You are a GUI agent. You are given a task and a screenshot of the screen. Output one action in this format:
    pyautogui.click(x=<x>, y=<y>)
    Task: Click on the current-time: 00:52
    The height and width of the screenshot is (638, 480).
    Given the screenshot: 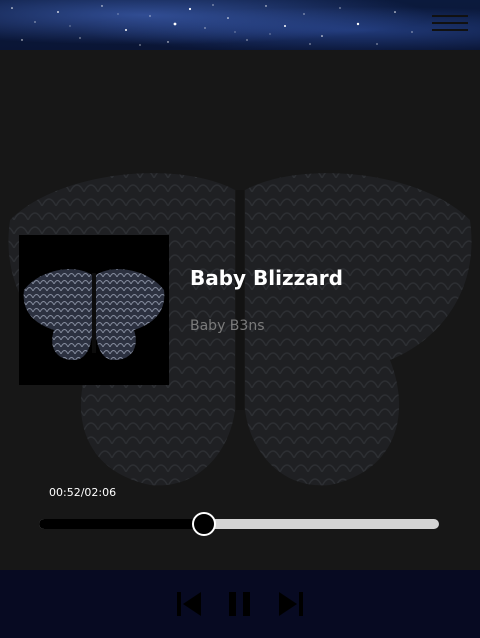 What is the action you would take?
    pyautogui.click(x=65, y=492)
    